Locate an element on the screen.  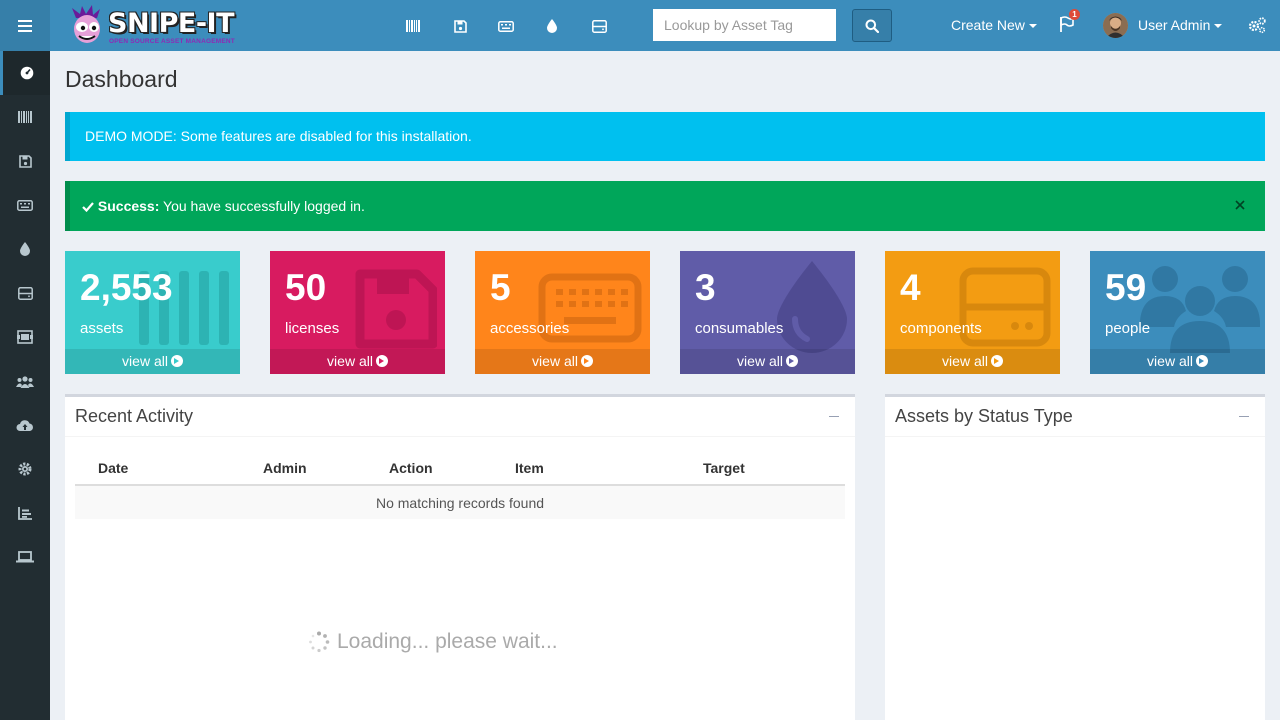
sidebar is located at coordinates (25, 385).